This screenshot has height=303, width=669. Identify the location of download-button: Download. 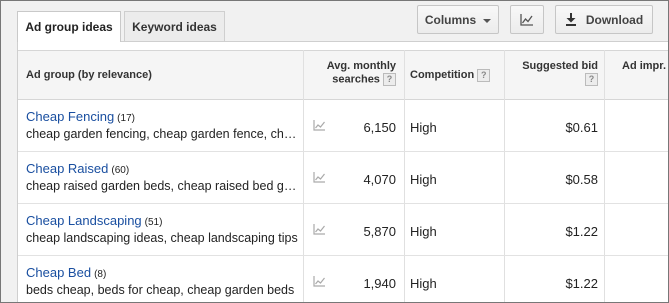
(604, 19).